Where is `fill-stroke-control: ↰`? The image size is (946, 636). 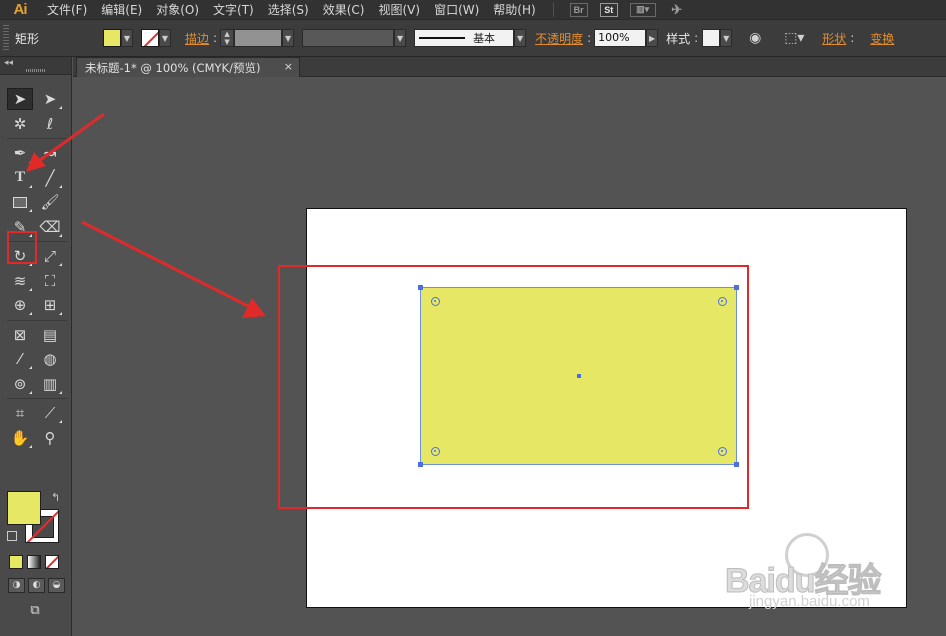 fill-stroke-control: ↰ is located at coordinates (37, 521).